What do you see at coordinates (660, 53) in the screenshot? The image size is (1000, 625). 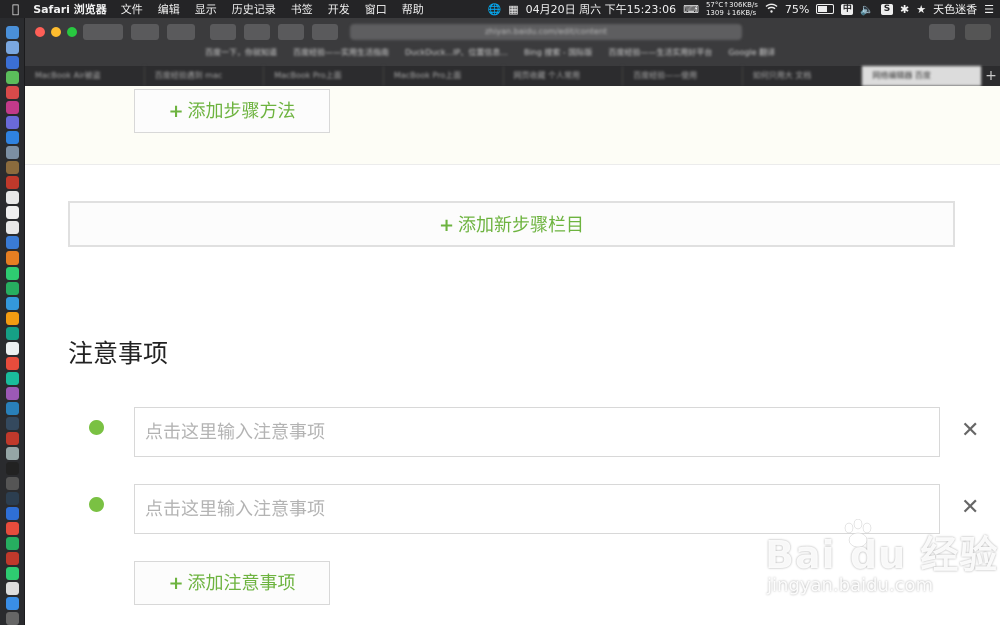 I see `favorite-item: 百度经验——生活实用好平台` at bounding box center [660, 53].